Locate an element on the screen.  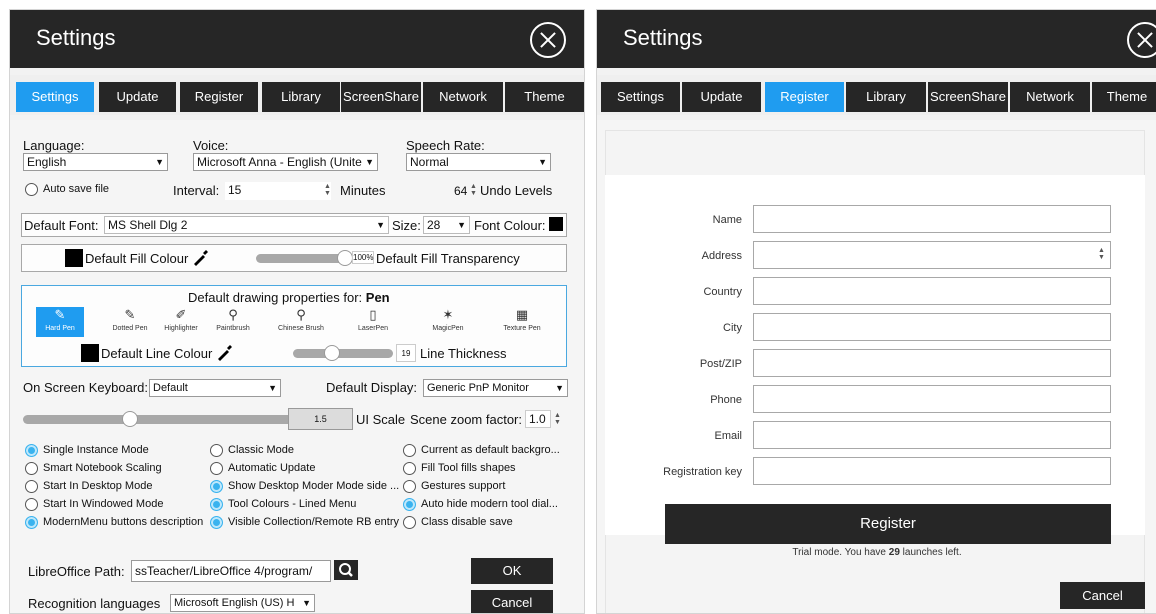
browse-button is located at coordinates (346, 570).